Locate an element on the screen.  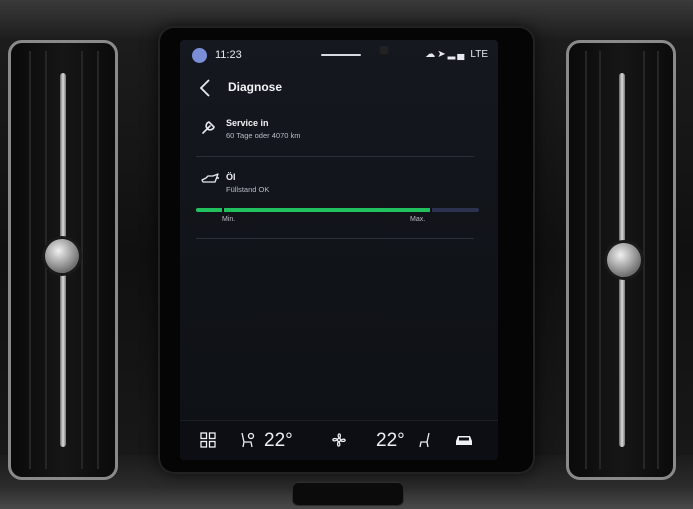
camera-indicator is located at coordinates (384, 50).